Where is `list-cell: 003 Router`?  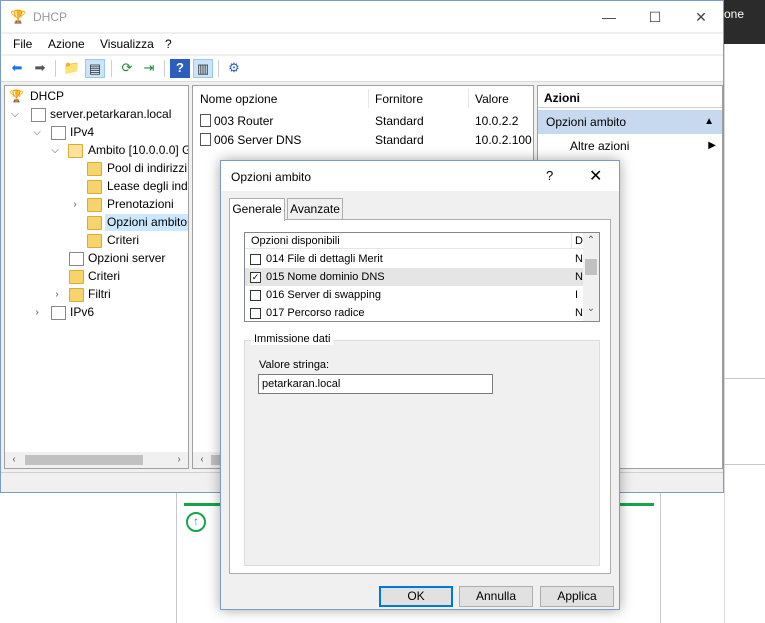
list-cell: 003 Router is located at coordinates (244, 121).